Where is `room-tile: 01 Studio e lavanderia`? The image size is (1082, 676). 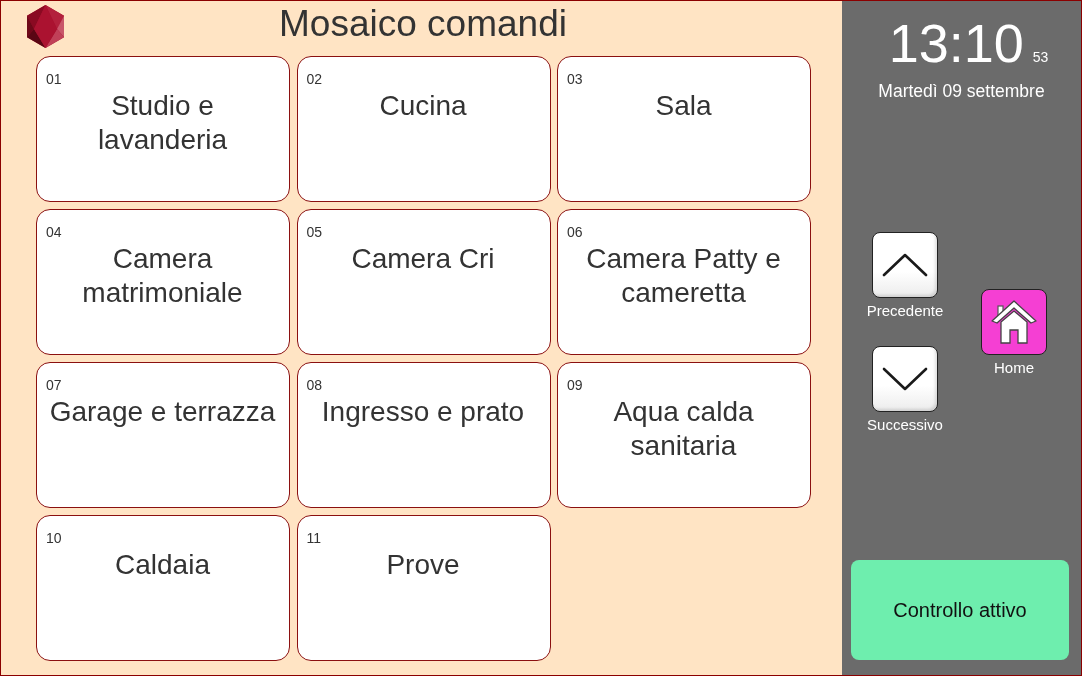
room-tile: 01 Studio e lavanderia is located at coordinates (163, 129).